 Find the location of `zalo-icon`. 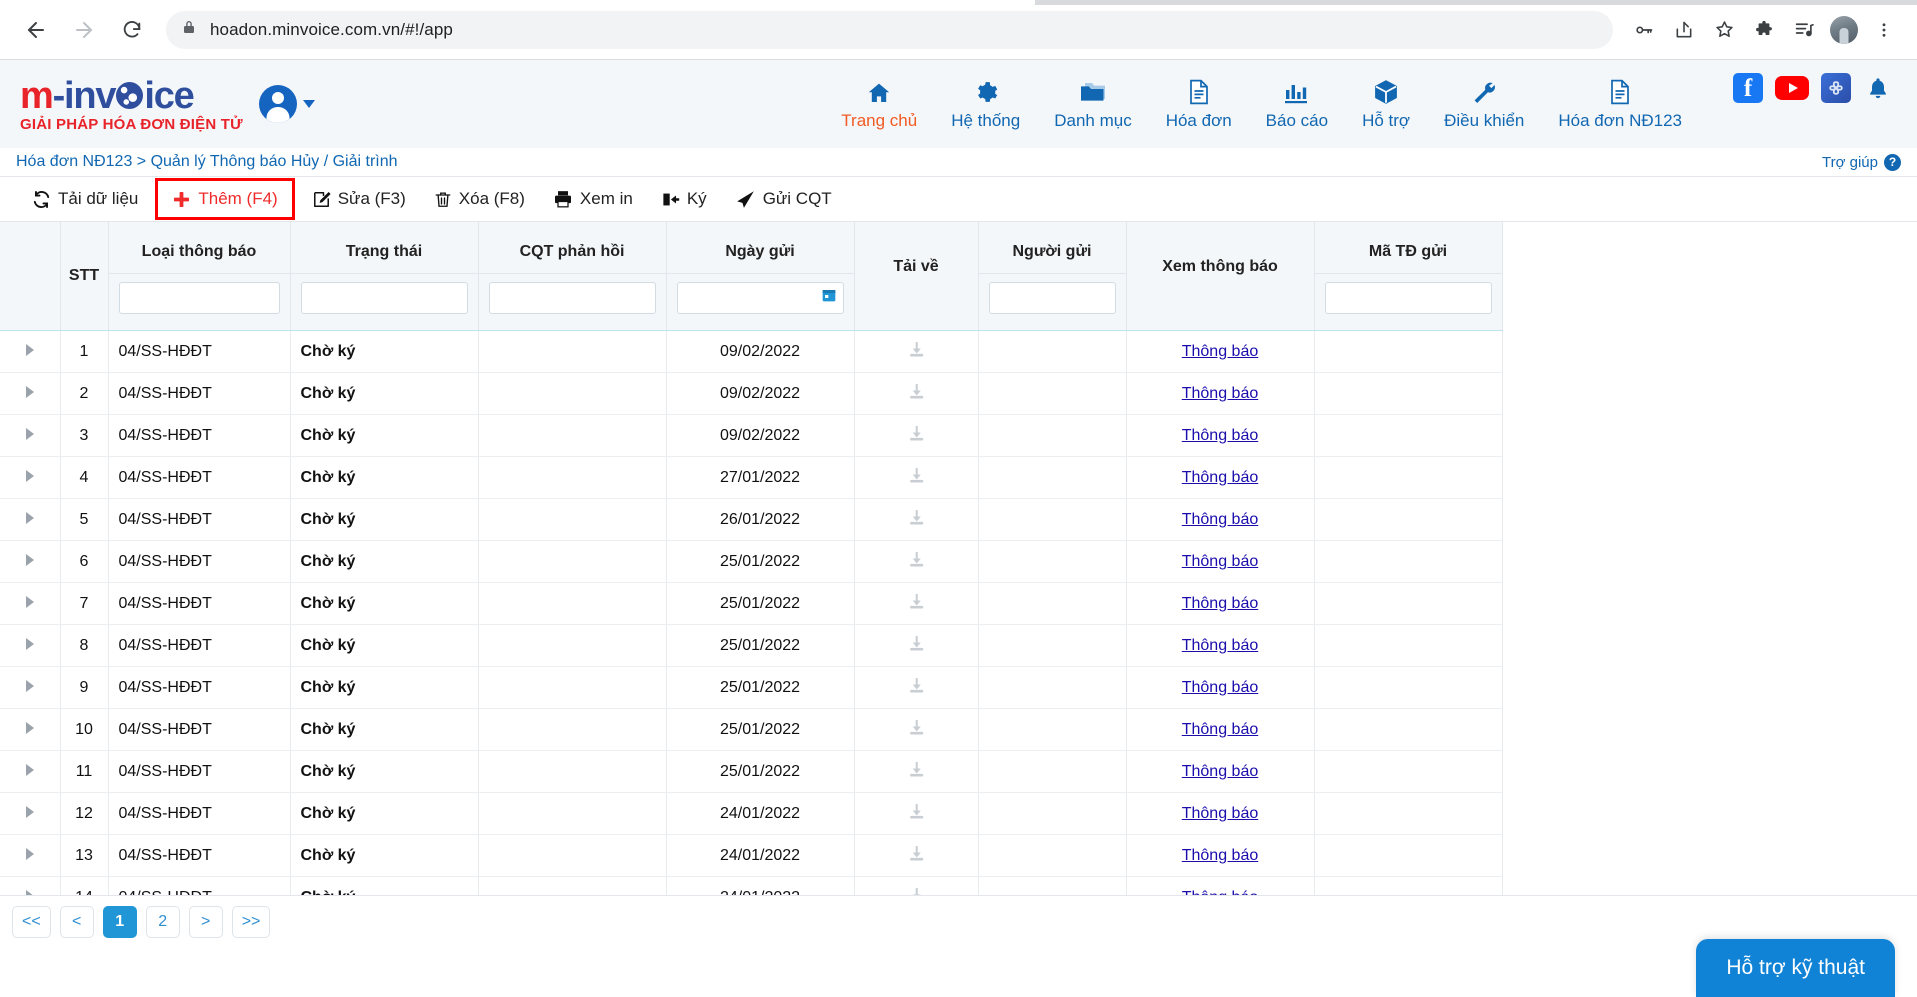

zalo-icon is located at coordinates (1836, 88).